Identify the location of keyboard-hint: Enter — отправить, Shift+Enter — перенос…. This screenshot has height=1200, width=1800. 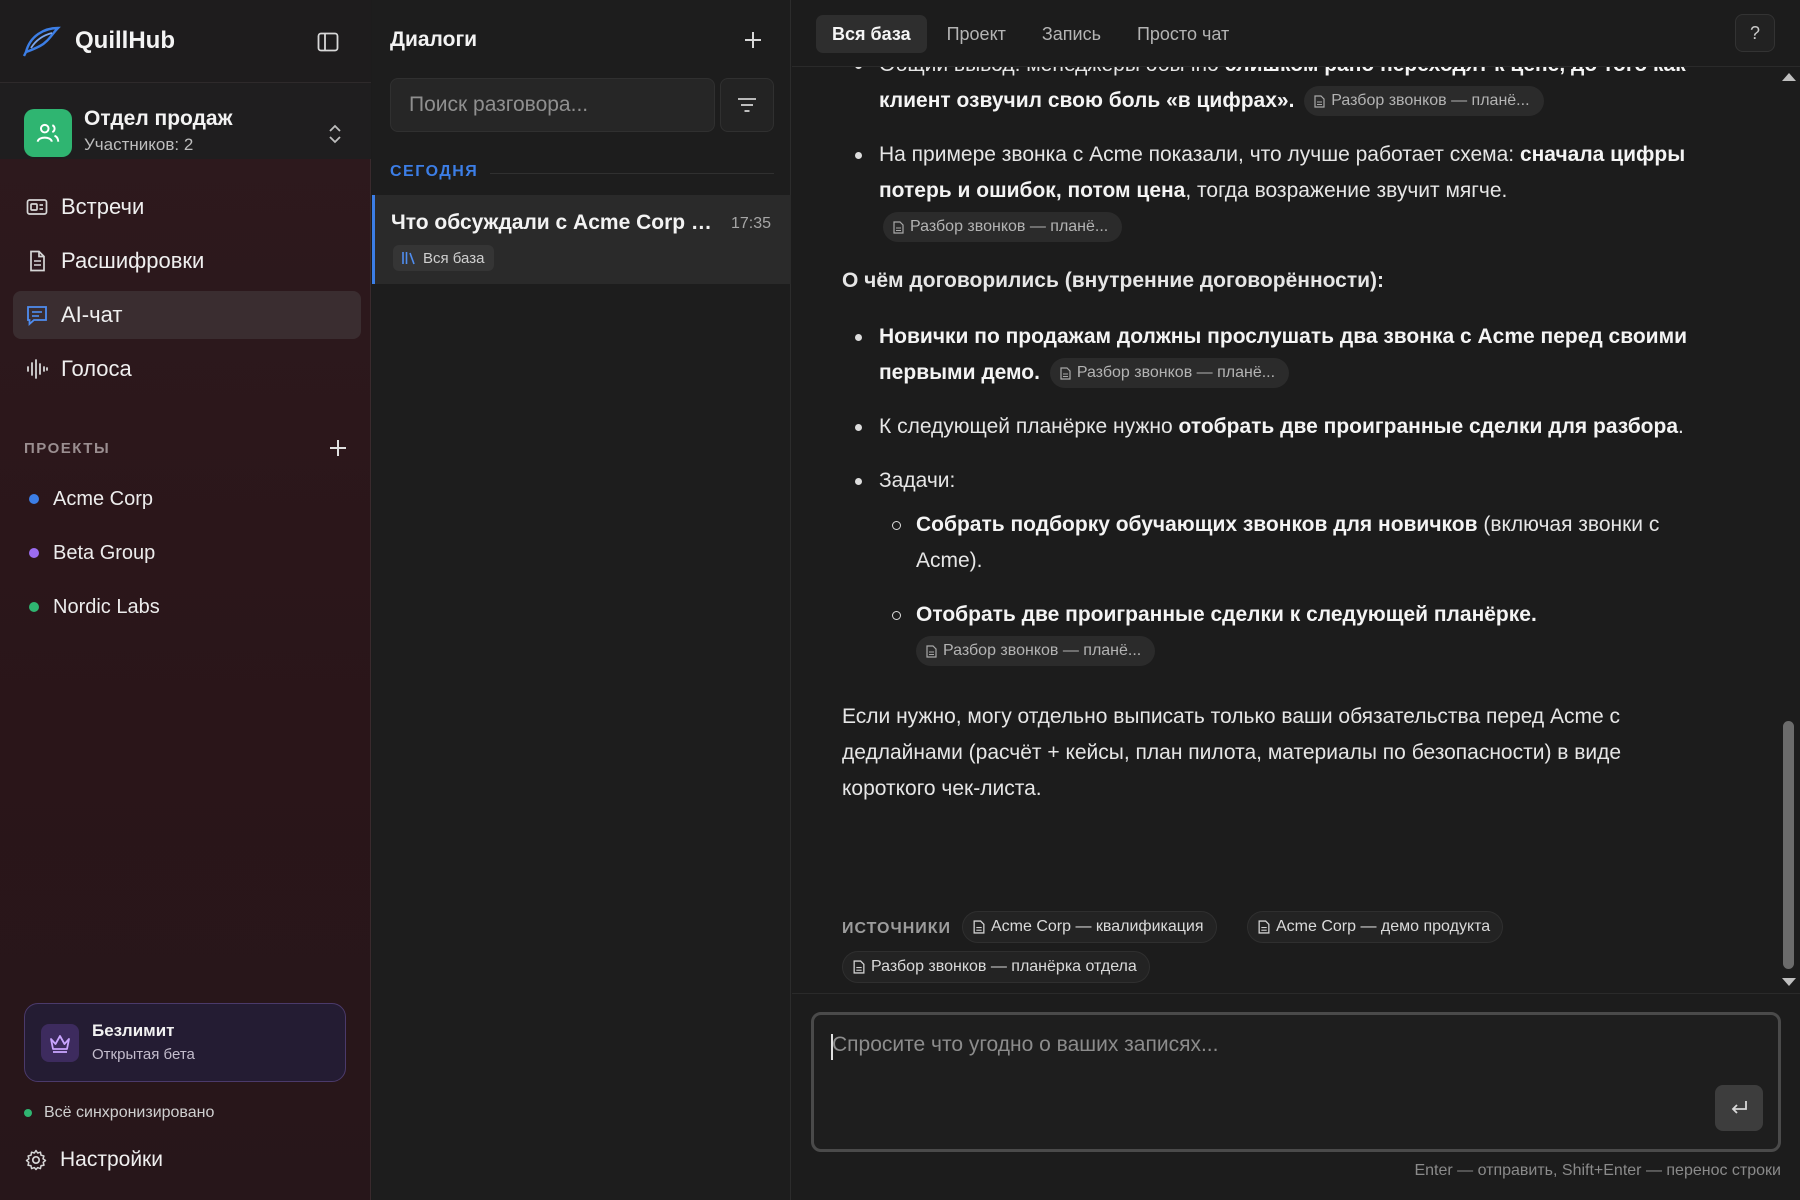
(1597, 1170).